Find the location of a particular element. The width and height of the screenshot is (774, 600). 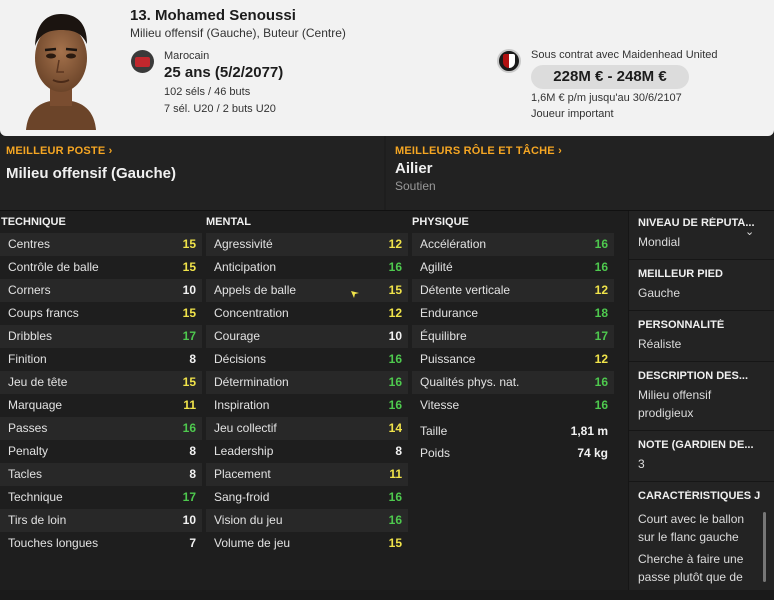

attribute-label: Passes is located at coordinates (28, 428).